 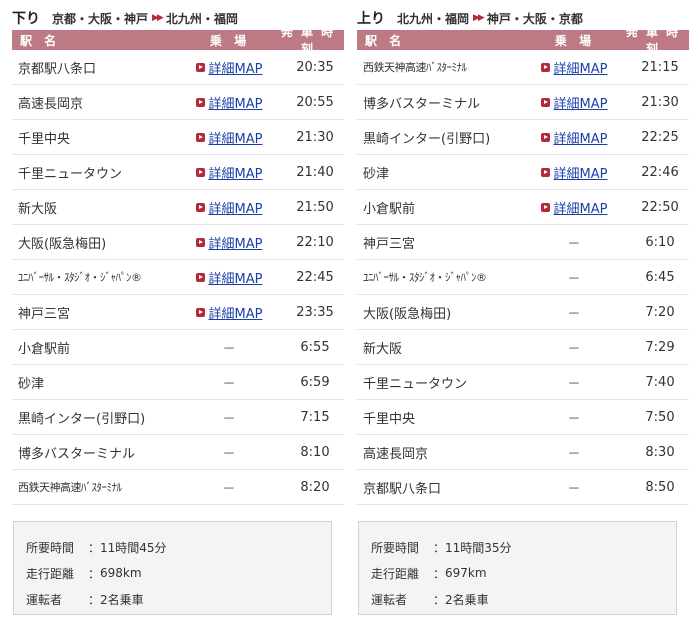 I want to click on departure-time: 21:40, so click(x=315, y=172).